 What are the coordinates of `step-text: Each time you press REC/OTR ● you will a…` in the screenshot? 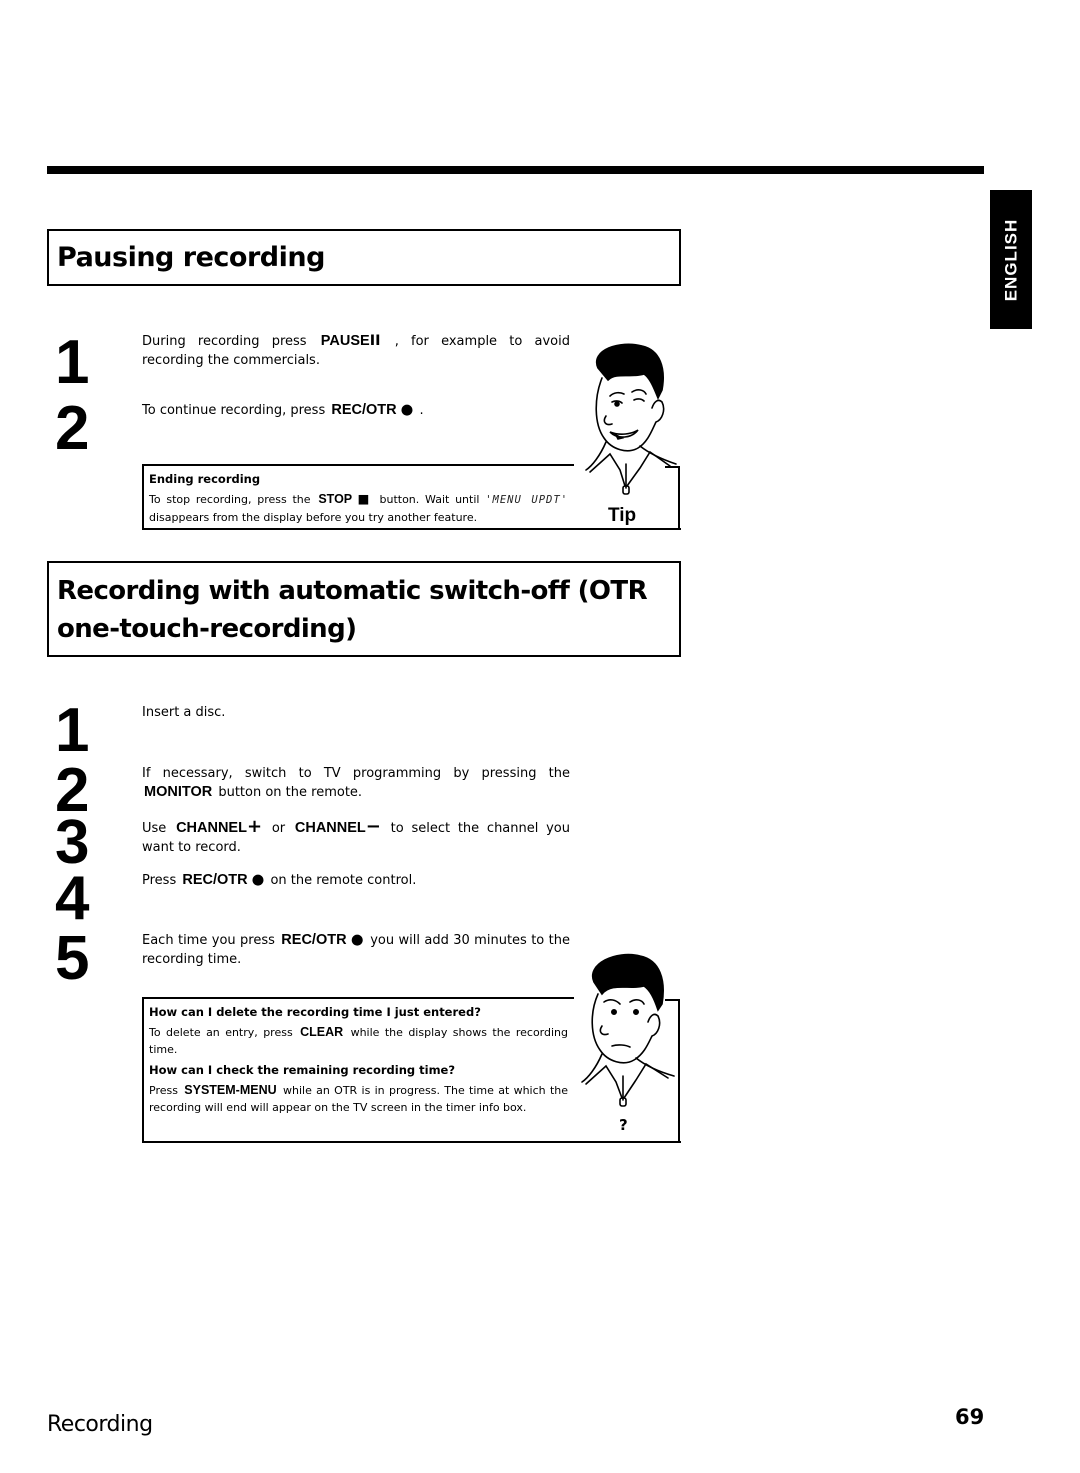 It's located at (356, 949).